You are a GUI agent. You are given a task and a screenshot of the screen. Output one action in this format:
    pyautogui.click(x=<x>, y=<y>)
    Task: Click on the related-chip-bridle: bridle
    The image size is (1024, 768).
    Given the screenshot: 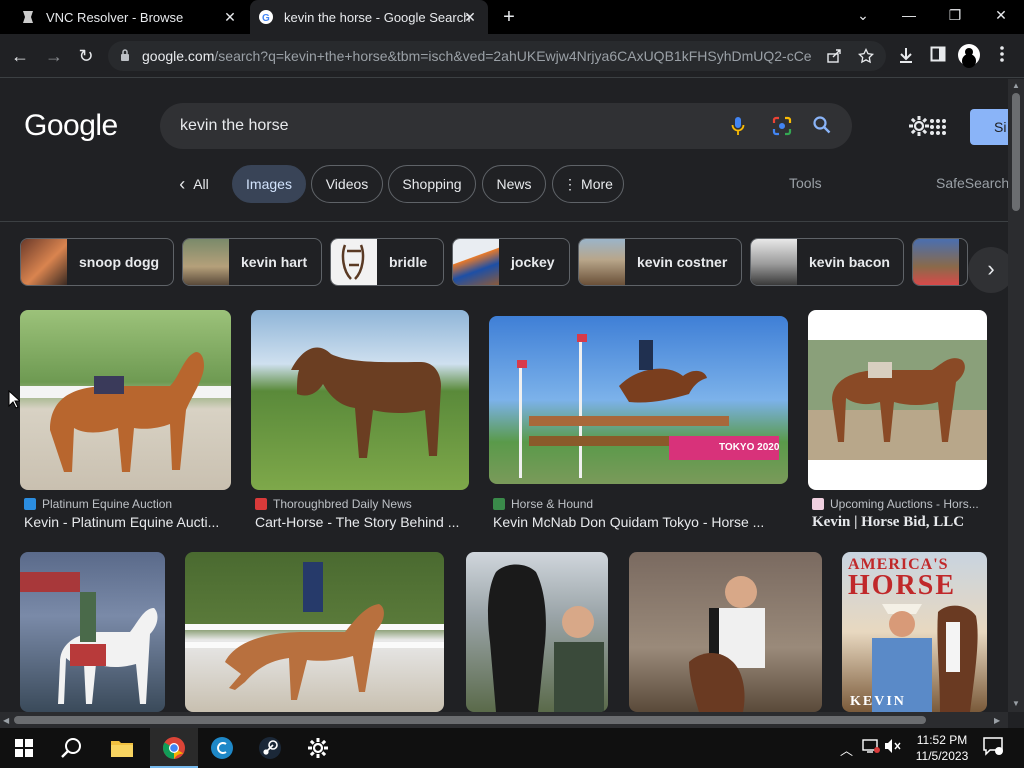 What is the action you would take?
    pyautogui.click(x=387, y=262)
    